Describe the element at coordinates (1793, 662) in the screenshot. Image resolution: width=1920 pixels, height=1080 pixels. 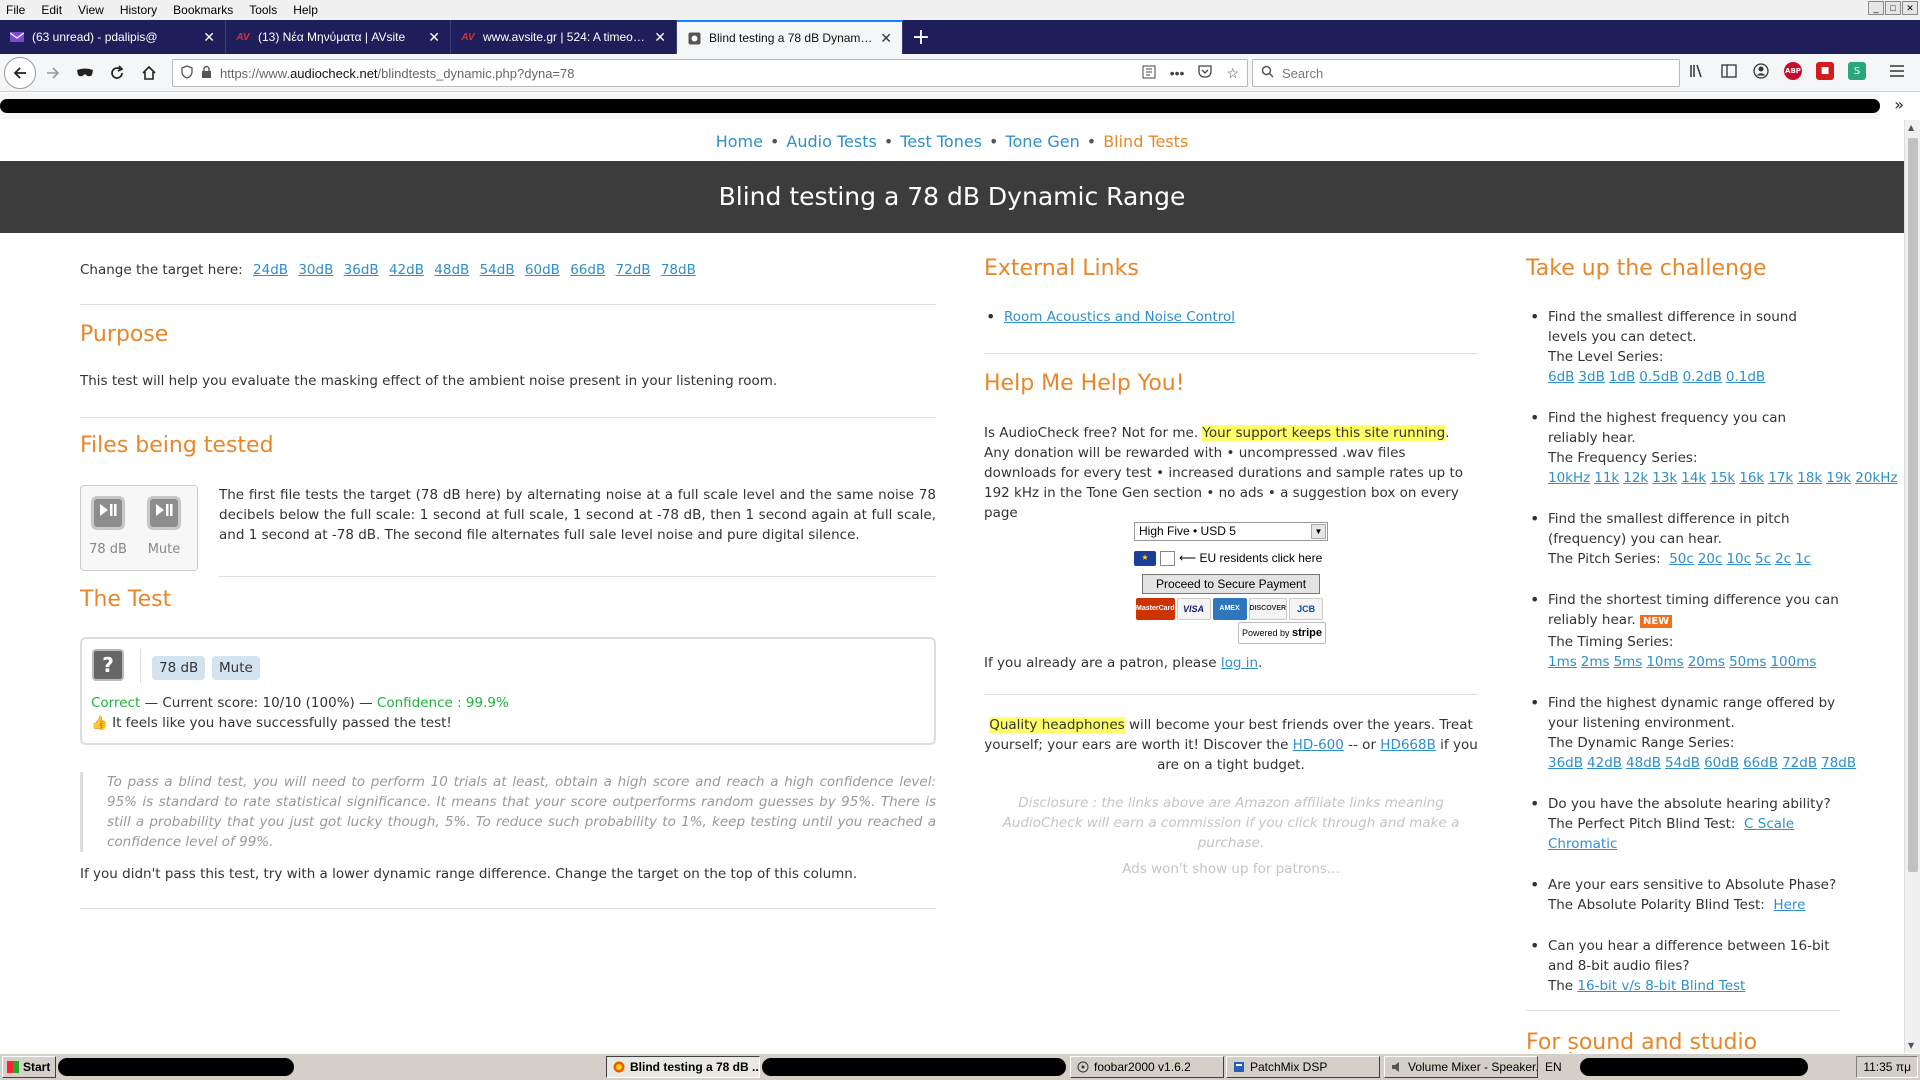
I see `timing-100ms-link: 100ms` at that location.